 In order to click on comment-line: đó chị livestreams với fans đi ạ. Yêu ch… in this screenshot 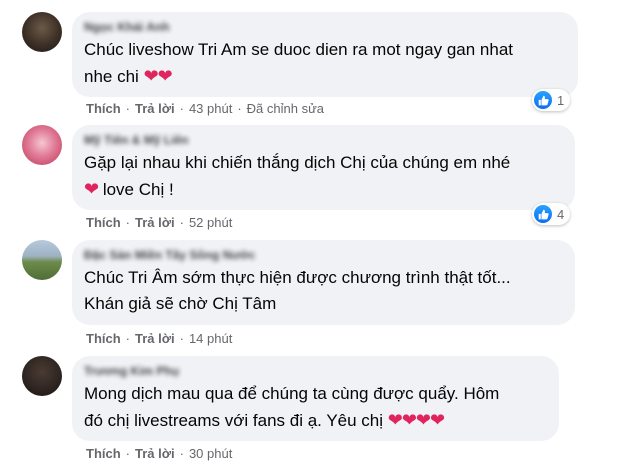, I will do `click(315, 420)`.